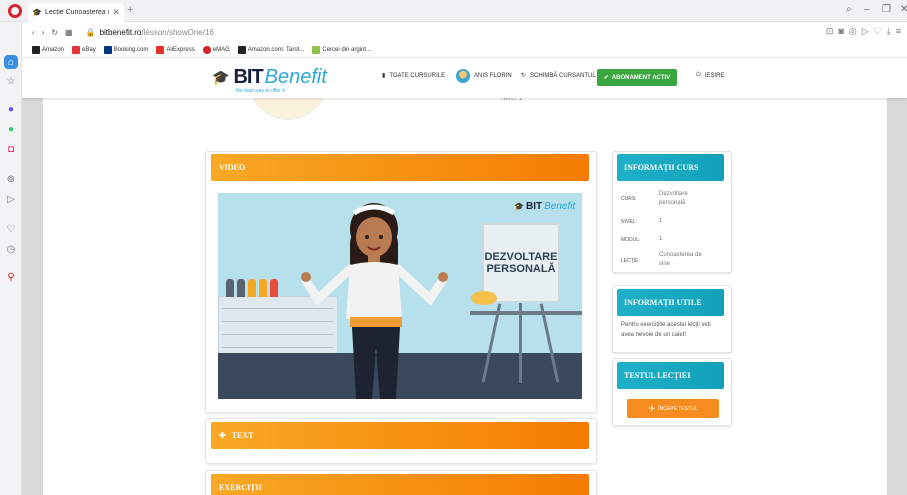 This screenshot has width=907, height=495. I want to click on reload-icon: ↻, so click(54, 32).